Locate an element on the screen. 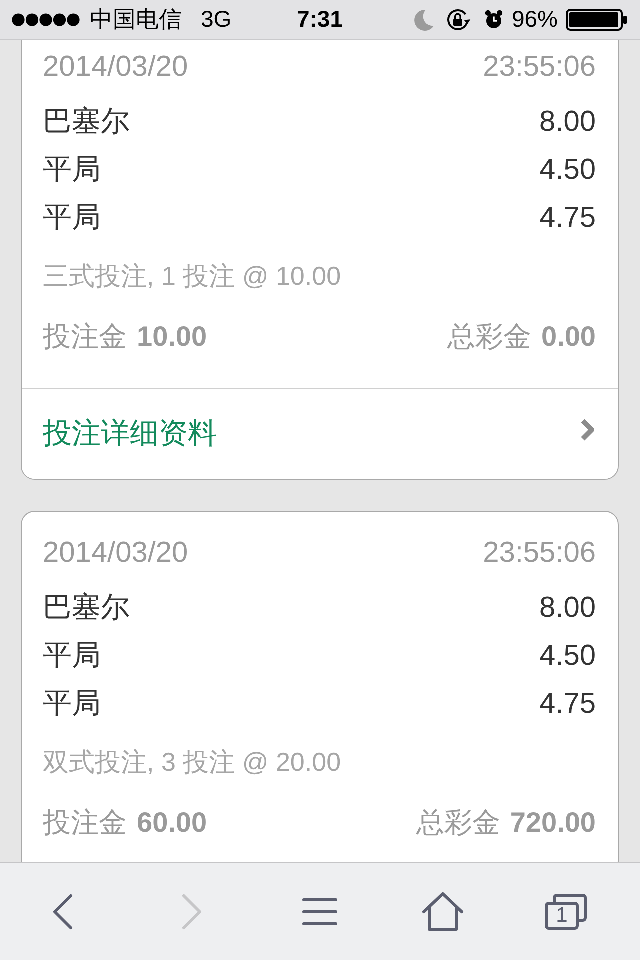  rotation-lock-icon is located at coordinates (458, 20).